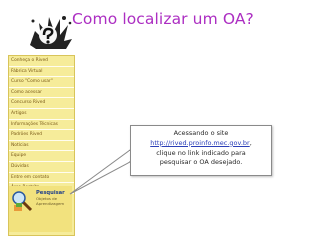 This screenshot has height=240, width=320. What do you see at coordinates (41, 178) in the screenshot?
I see `menu-item-contato: Entre em contato` at bounding box center [41, 178].